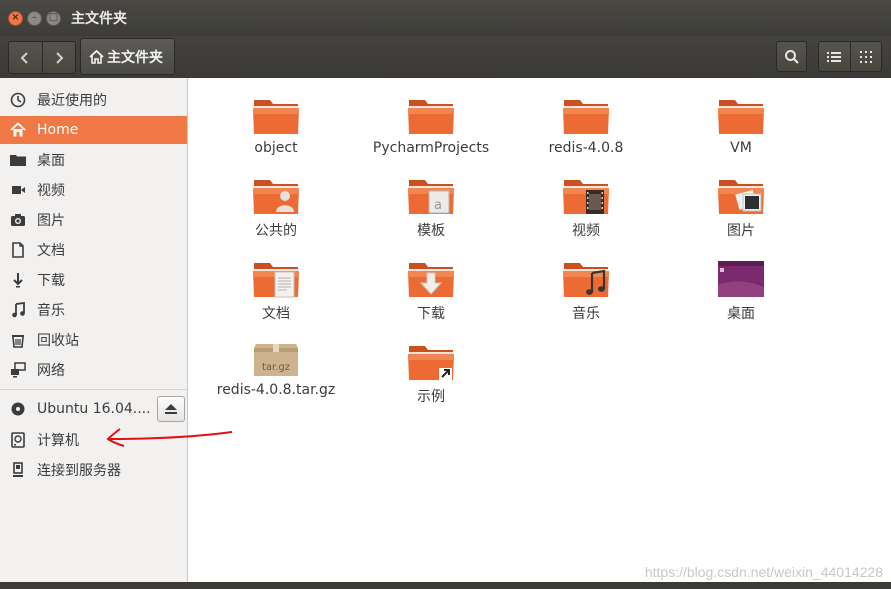 This screenshot has width=891, height=589. Describe the element at coordinates (741, 231) in the screenshot. I see `file-name: 图片` at that location.